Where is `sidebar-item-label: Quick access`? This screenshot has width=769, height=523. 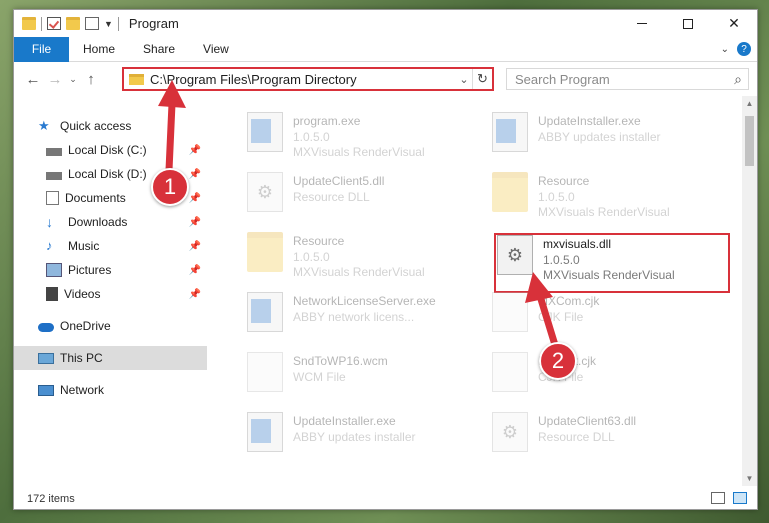
sidebar-item-label: Quick access is located at coordinates (96, 126).